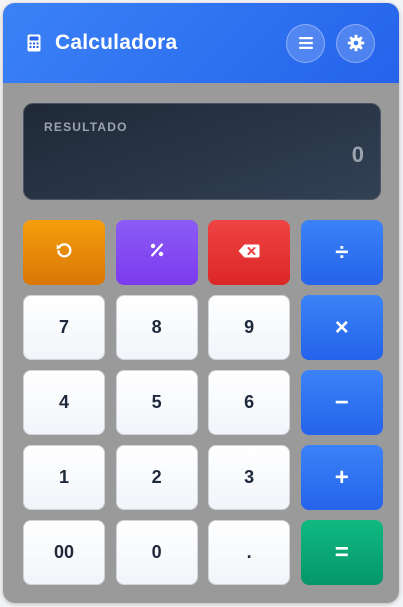  I want to click on display-value: 0, so click(357, 154).